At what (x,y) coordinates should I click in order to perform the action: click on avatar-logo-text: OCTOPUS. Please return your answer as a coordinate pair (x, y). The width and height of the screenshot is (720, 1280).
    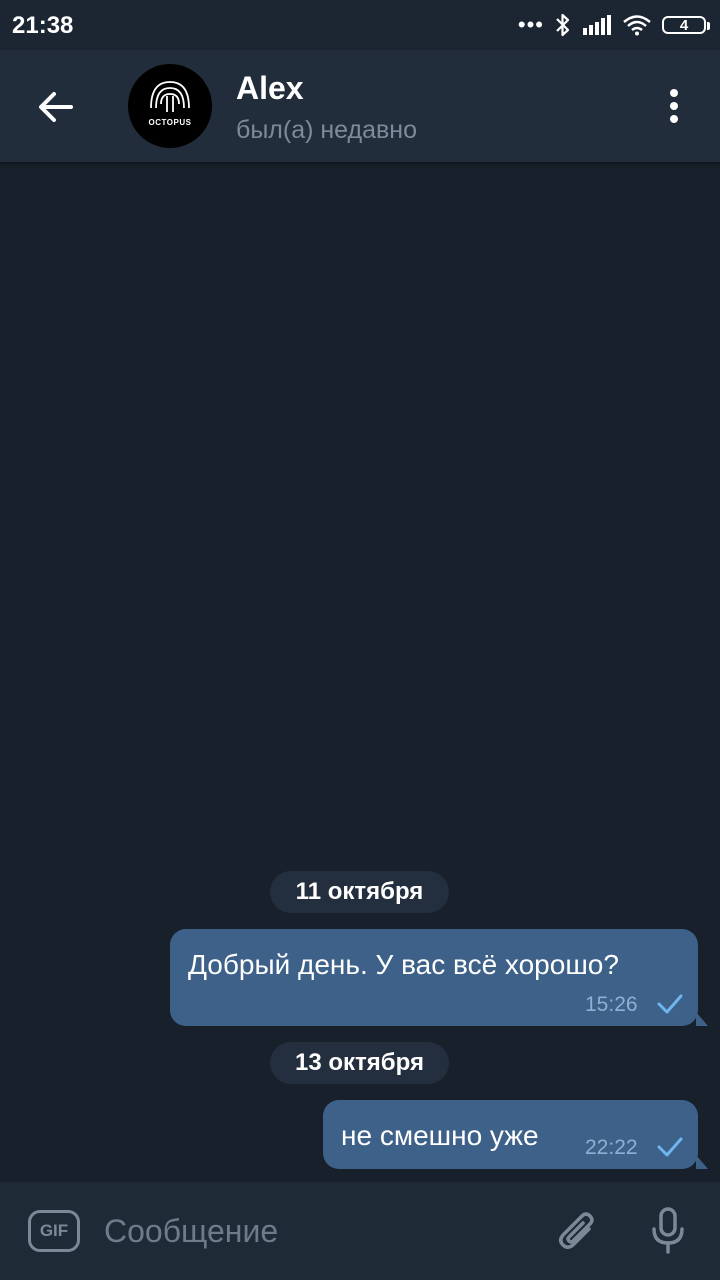
    Looking at the image, I should click on (170, 122).